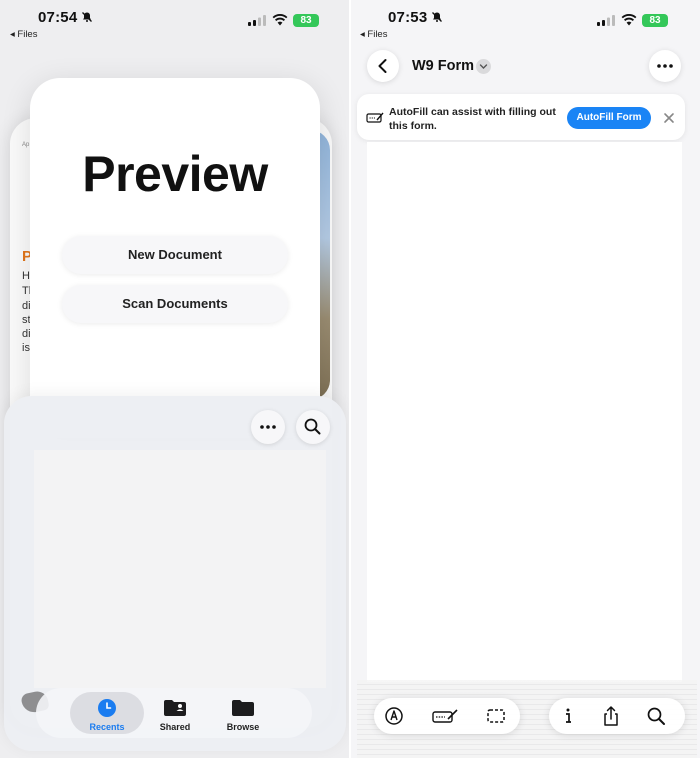 This screenshot has width=700, height=758. What do you see at coordinates (243, 727) in the screenshot?
I see `tab-label: Browse` at bounding box center [243, 727].